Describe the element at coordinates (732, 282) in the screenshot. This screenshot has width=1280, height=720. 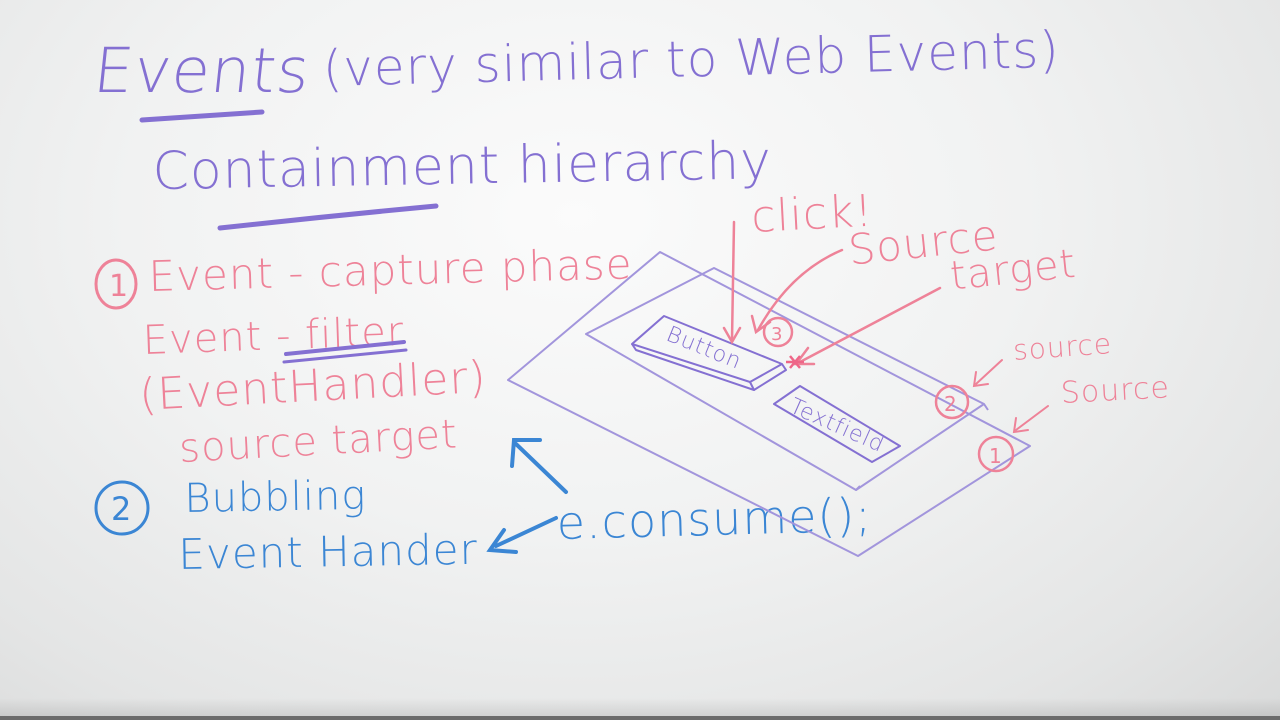
I see `click-arrow` at that location.